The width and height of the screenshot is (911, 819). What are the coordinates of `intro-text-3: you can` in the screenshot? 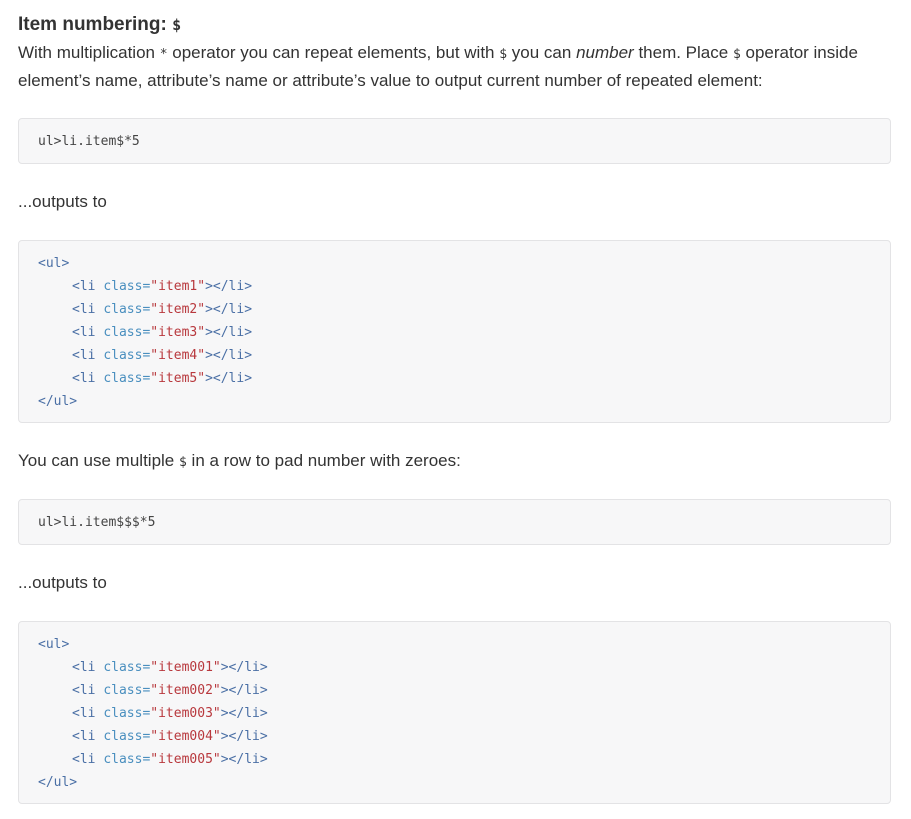 It's located at (542, 52).